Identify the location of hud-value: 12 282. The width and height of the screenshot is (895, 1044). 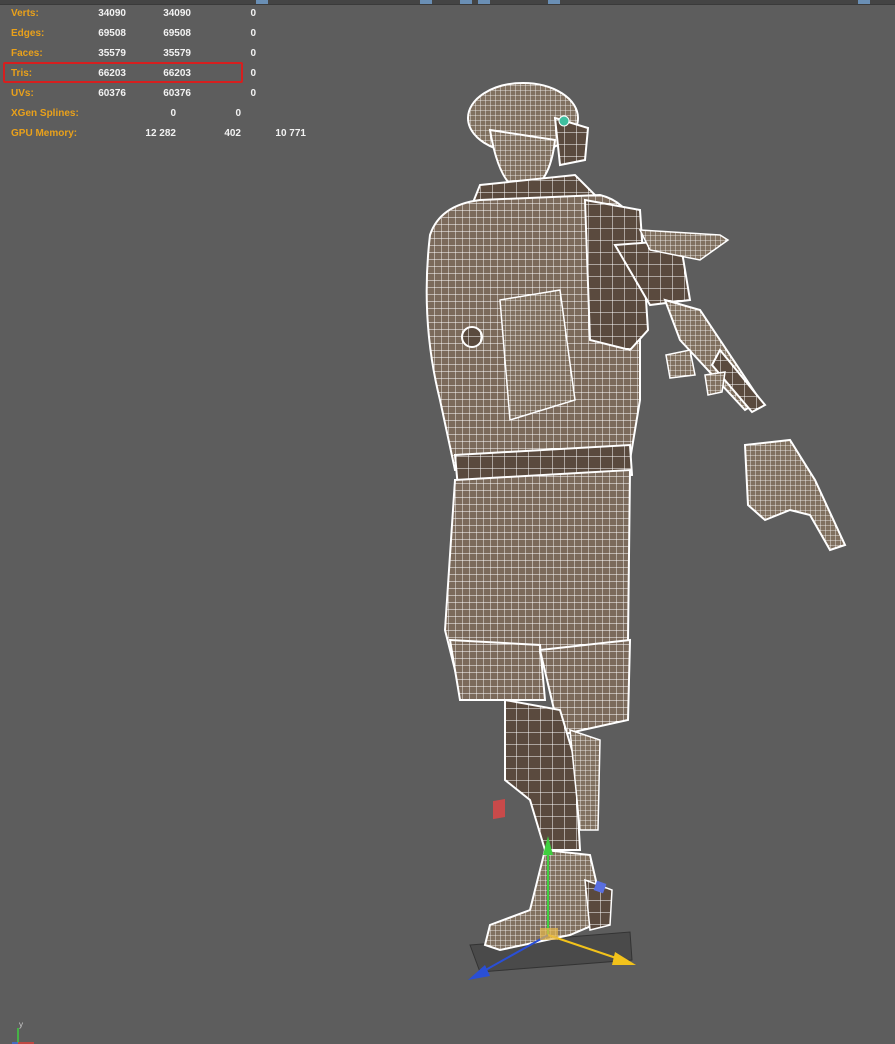
(160, 133).